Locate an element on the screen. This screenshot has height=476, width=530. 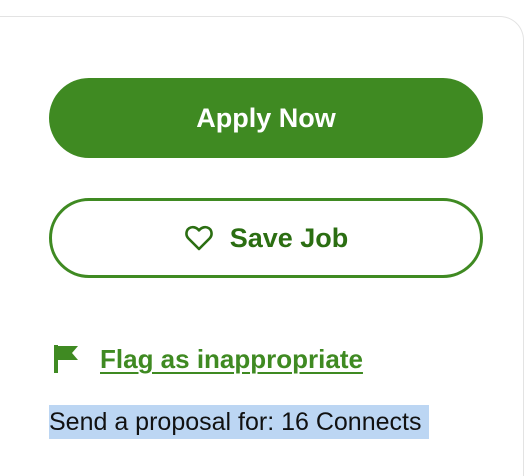
flag-inappropriate-link: Flag as inappropriate is located at coordinates (231, 359).